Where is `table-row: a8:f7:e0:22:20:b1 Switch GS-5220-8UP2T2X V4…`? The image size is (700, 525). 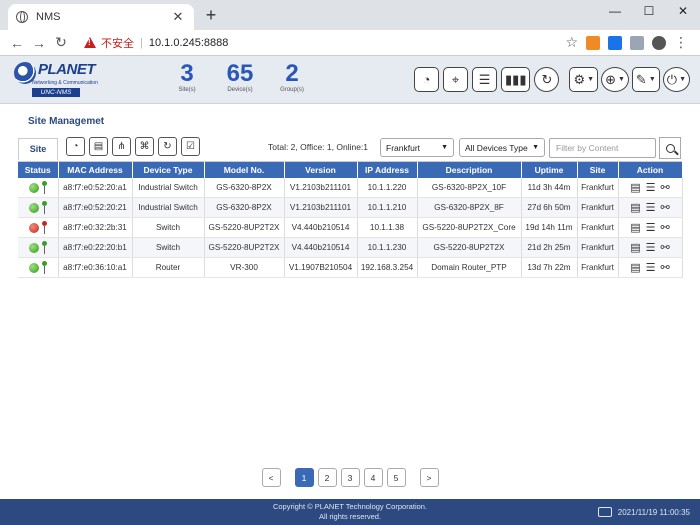 table-row: a8:f7:e0:22:20:b1 Switch GS-5220-8UP2T2X V4… is located at coordinates (350, 247).